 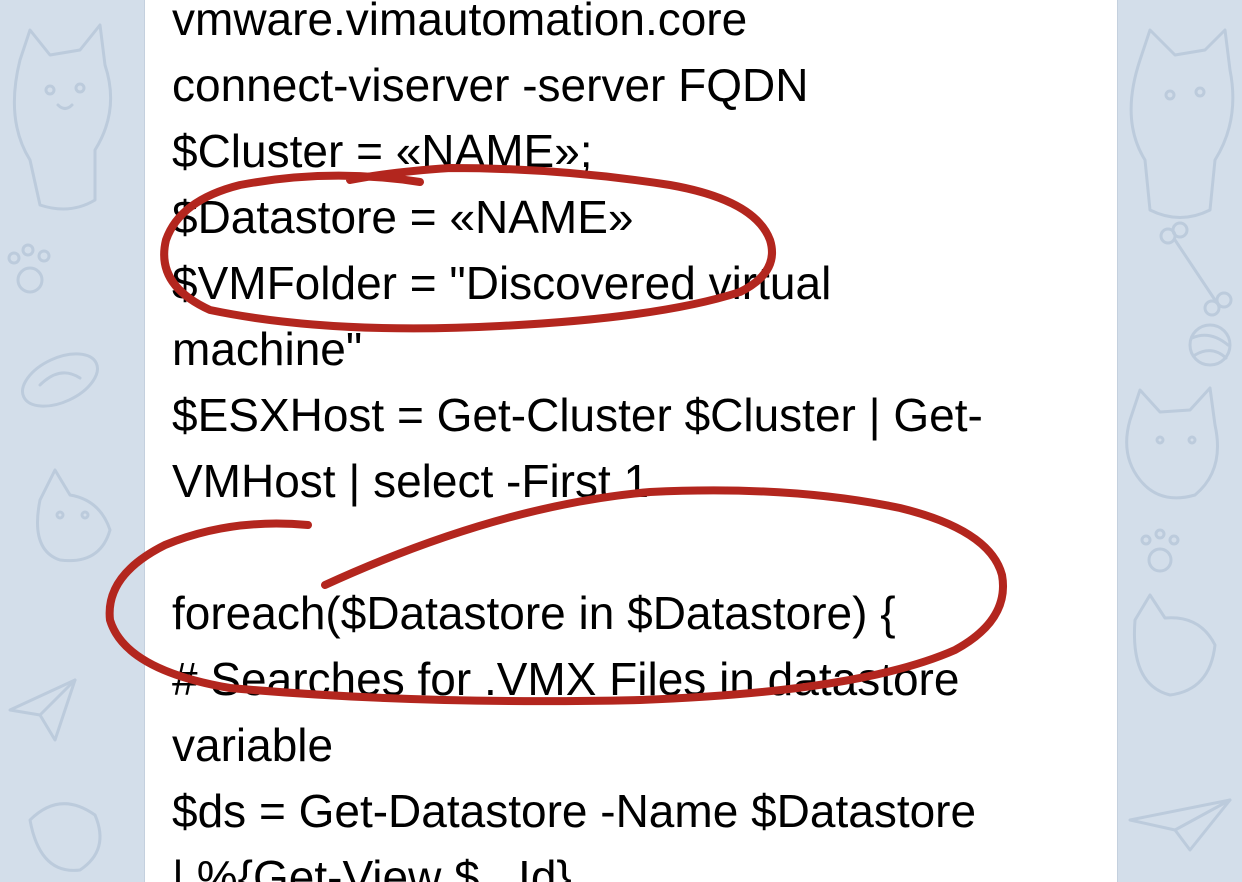 I want to click on message-line: machine", so click(x=267, y=349).